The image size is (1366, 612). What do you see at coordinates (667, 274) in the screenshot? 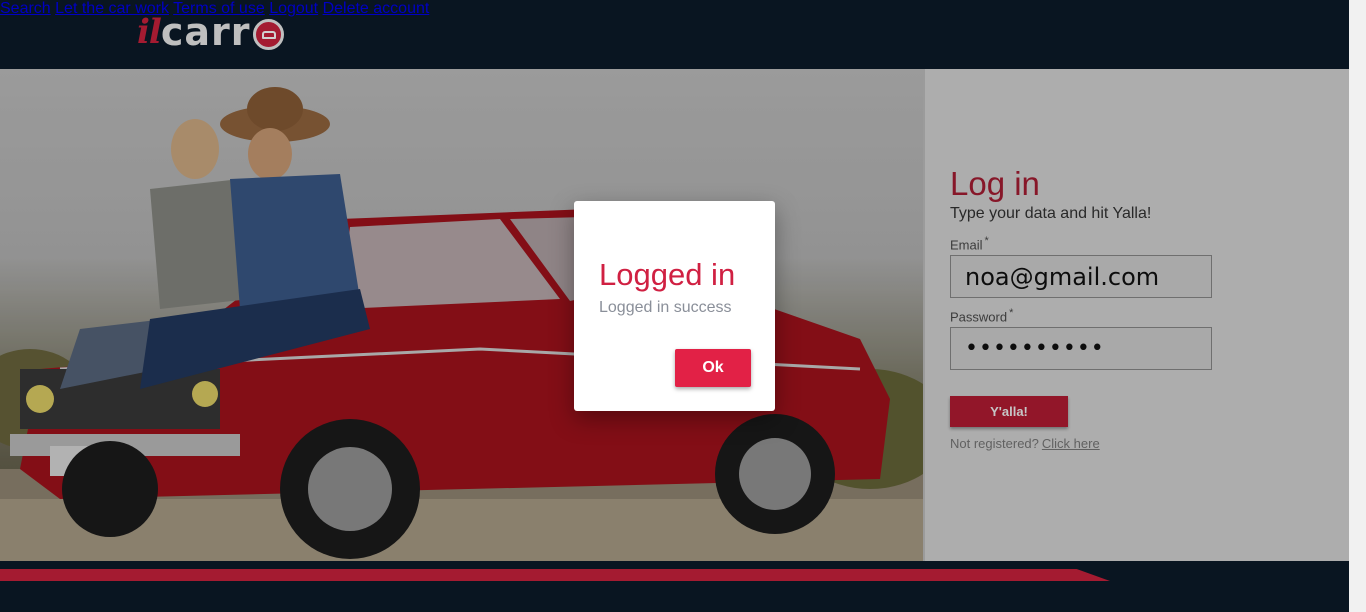
I see `dialog-title: Logged in` at bounding box center [667, 274].